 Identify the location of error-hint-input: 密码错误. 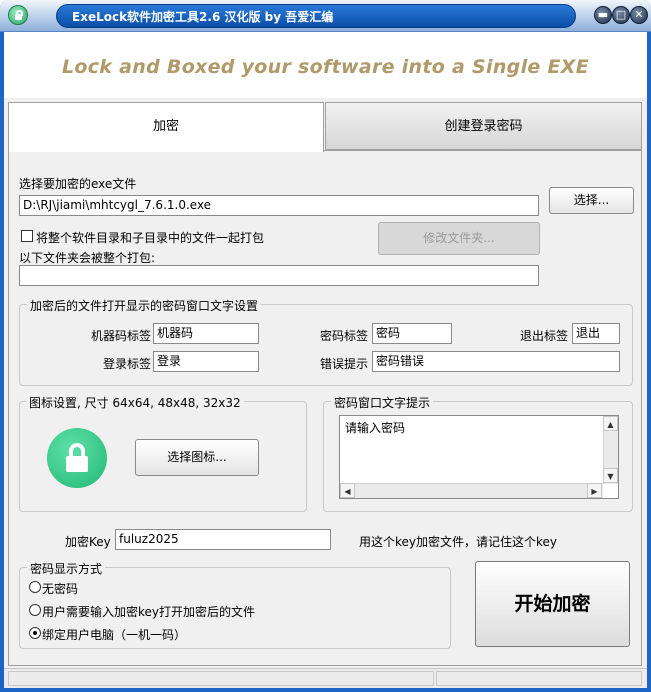
(496, 361).